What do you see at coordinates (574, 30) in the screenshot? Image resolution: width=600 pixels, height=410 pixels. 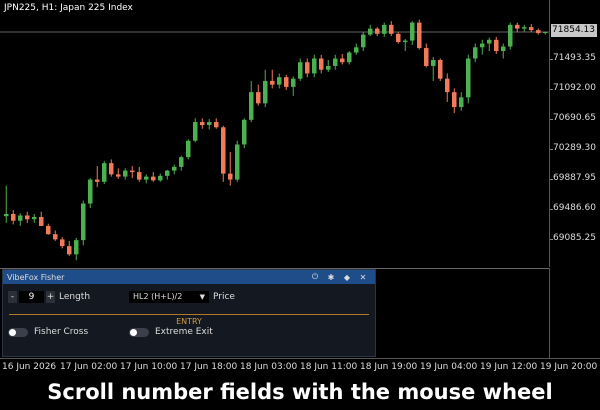 I see `current-price-label: 71854.13` at bounding box center [574, 30].